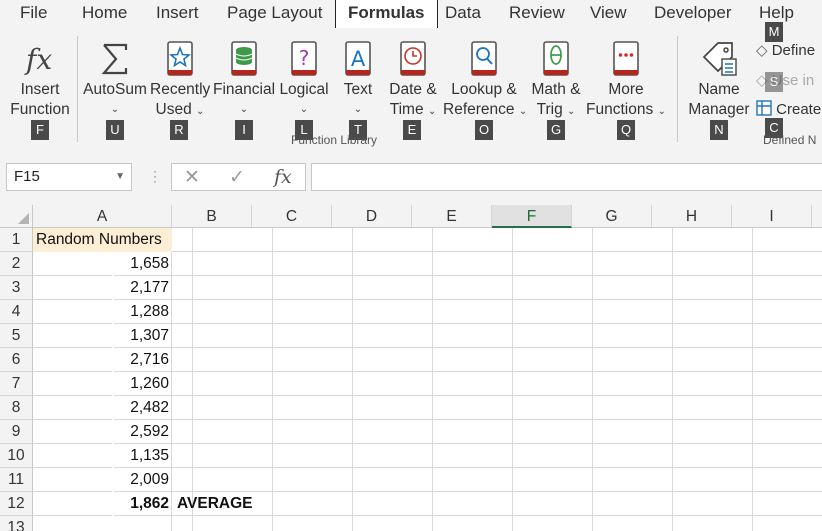 The height and width of the screenshot is (531, 822). I want to click on enter-icon: ✓, so click(237, 177).